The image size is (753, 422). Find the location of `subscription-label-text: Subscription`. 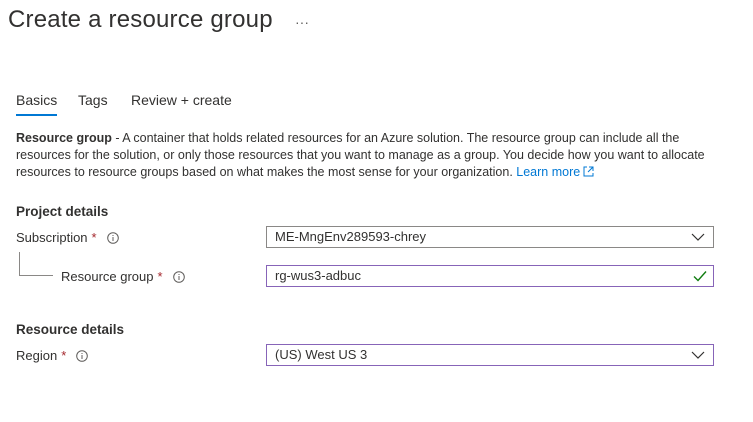

subscription-label-text: Subscription is located at coordinates (52, 237).